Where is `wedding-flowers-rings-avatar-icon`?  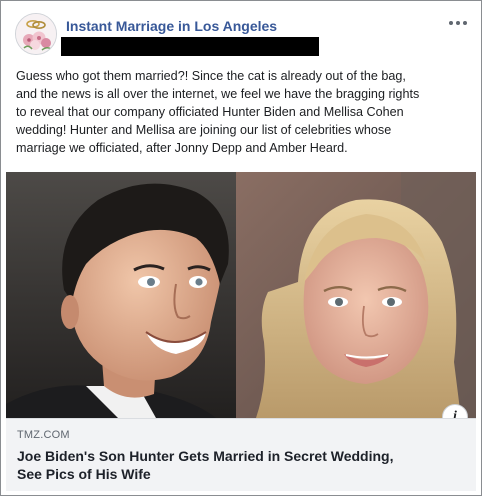 wedding-flowers-rings-avatar-icon is located at coordinates (36, 34).